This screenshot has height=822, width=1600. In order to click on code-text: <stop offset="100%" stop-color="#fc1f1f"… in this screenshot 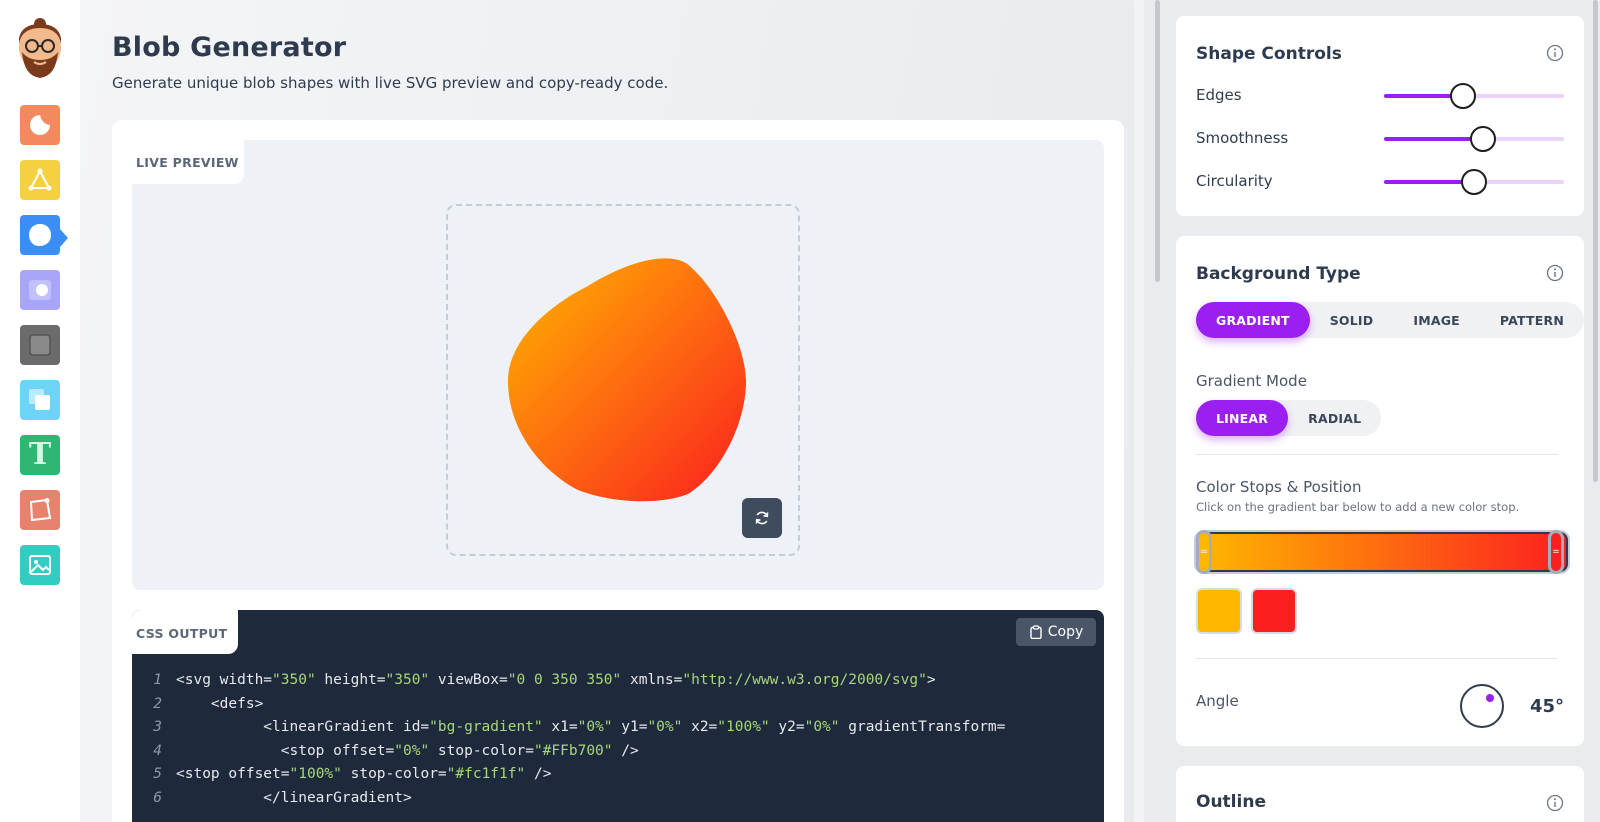, I will do `click(364, 774)`.